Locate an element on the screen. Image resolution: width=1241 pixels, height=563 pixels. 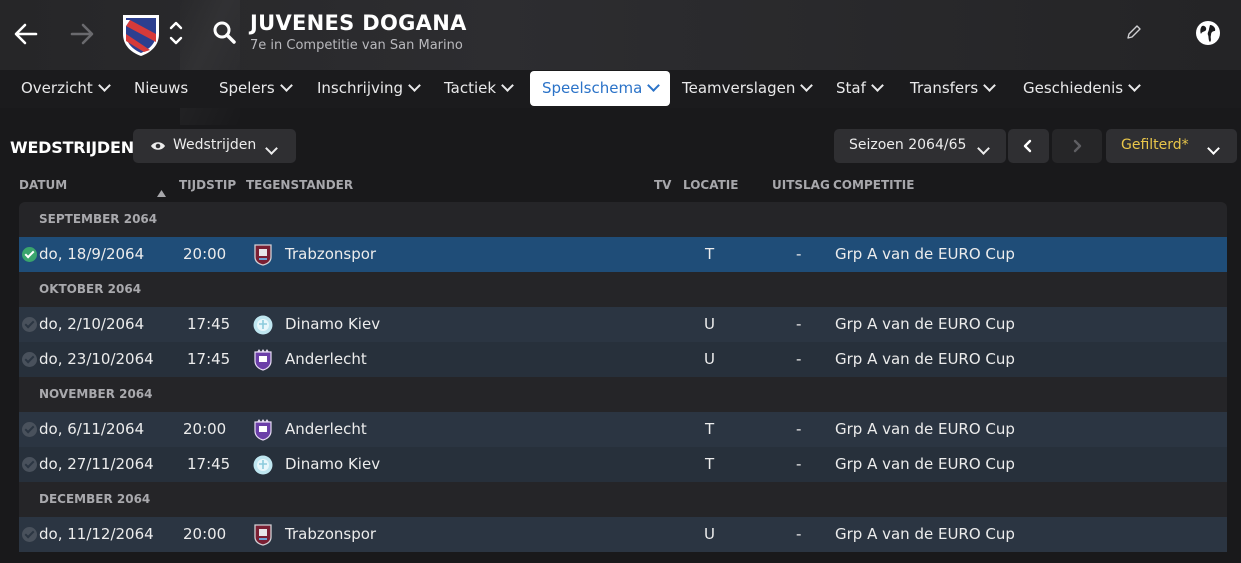
tab-overzicht: Overzicht is located at coordinates (66, 88).